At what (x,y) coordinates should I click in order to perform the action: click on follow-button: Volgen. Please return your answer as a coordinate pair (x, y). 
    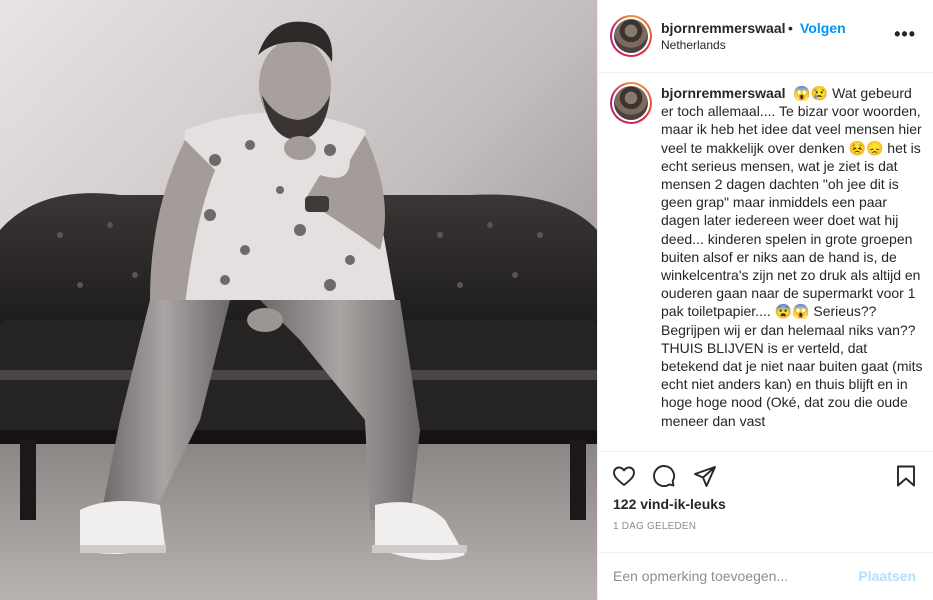
    Looking at the image, I should click on (823, 28).